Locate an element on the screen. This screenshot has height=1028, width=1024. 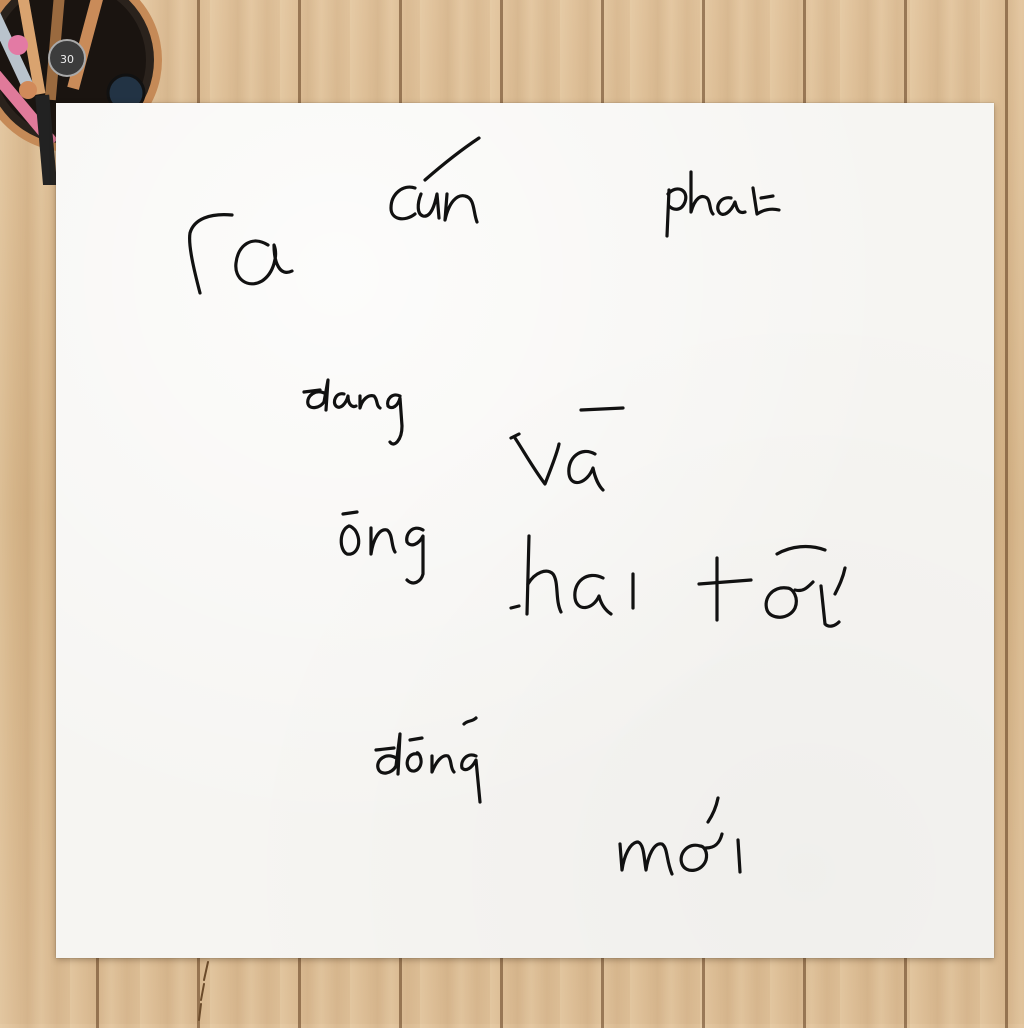
handwritten-word-va: và is located at coordinates (570, 448).